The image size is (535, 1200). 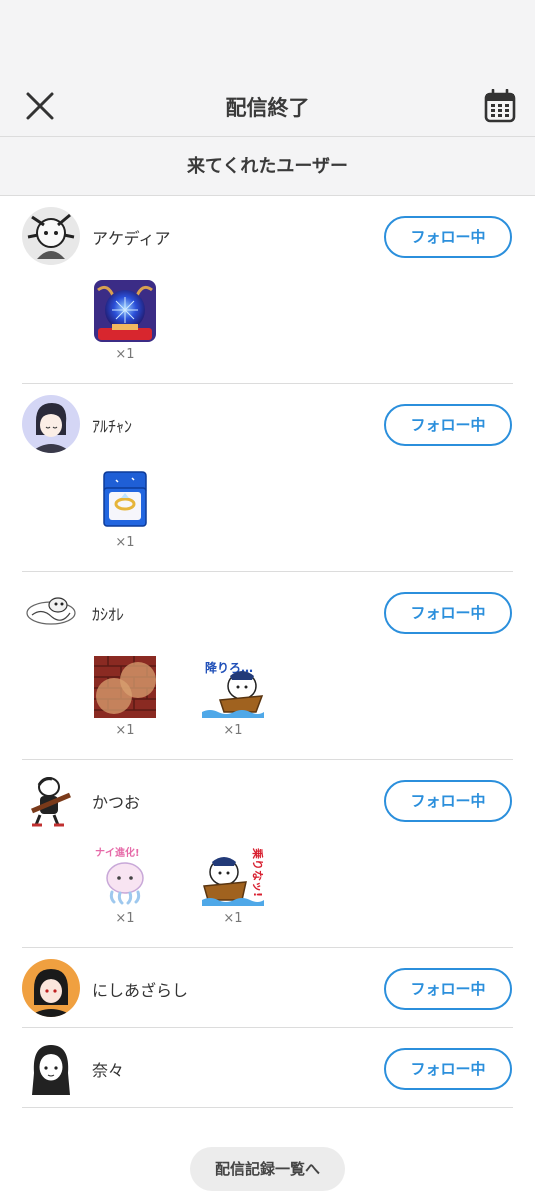 What do you see at coordinates (267, 1068) in the screenshot?
I see `list-item: 奈々 フォロー中` at bounding box center [267, 1068].